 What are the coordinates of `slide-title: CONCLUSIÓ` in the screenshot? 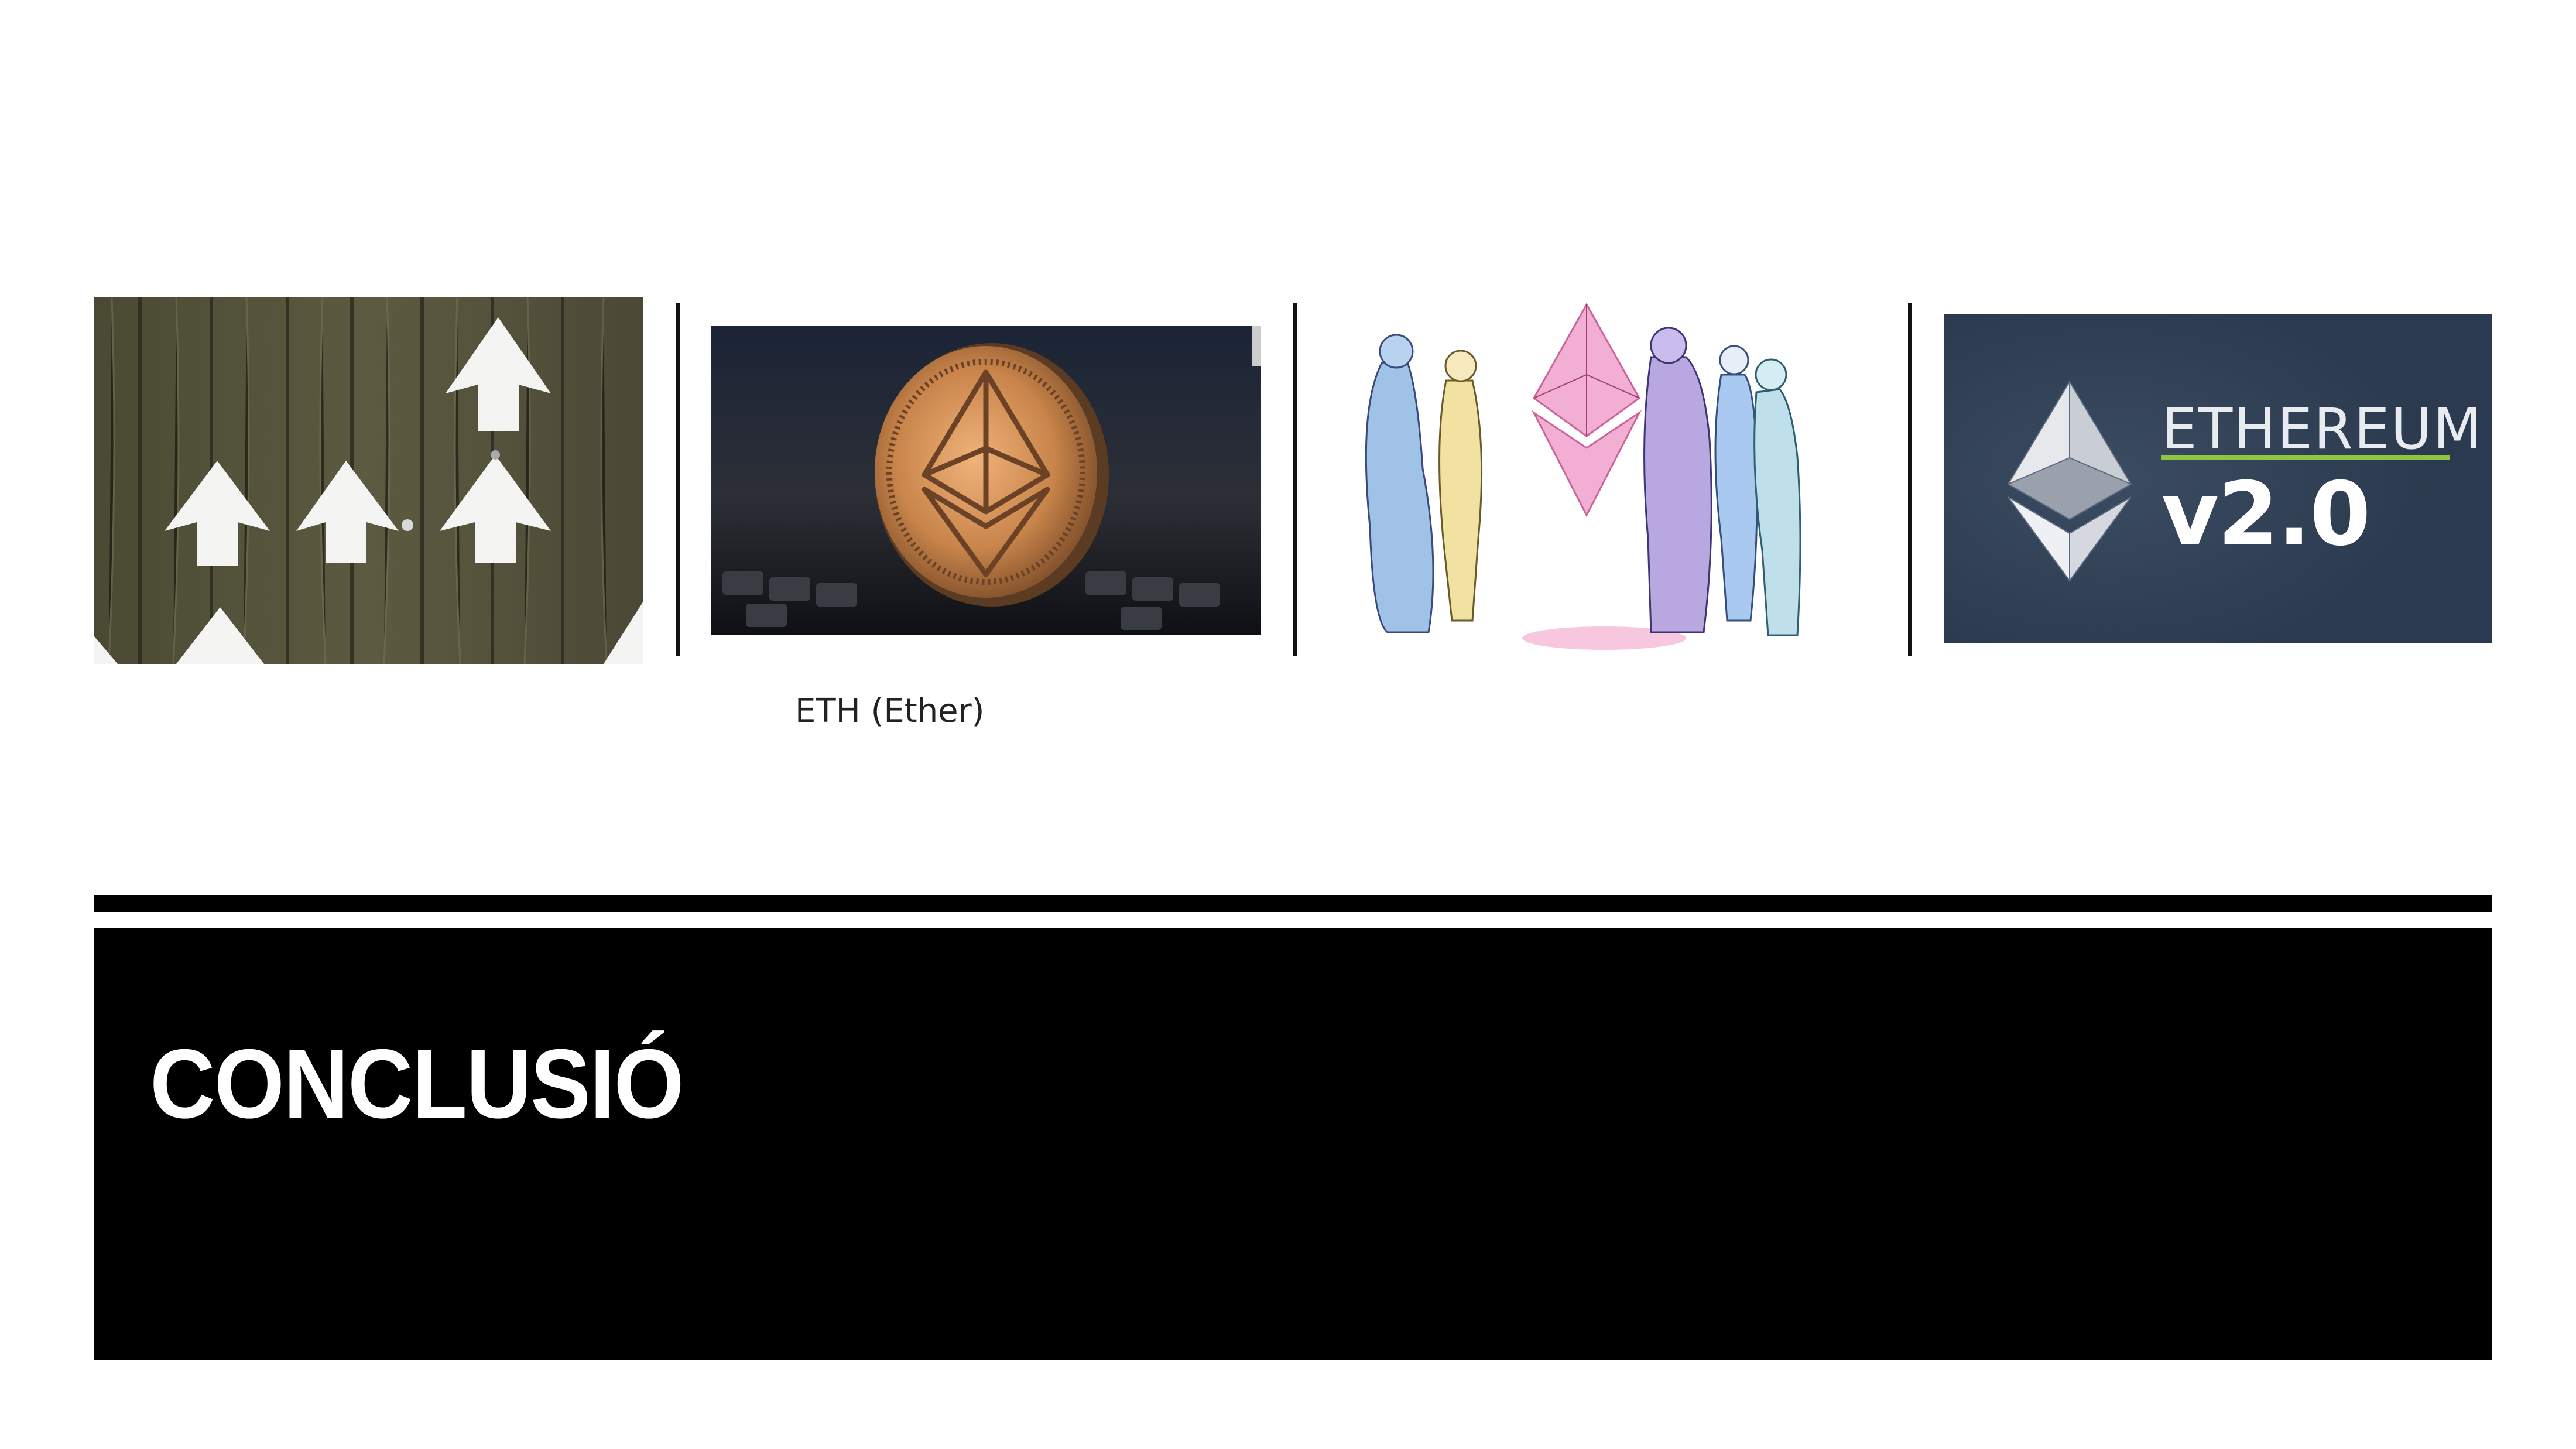 It's located at (417, 1084).